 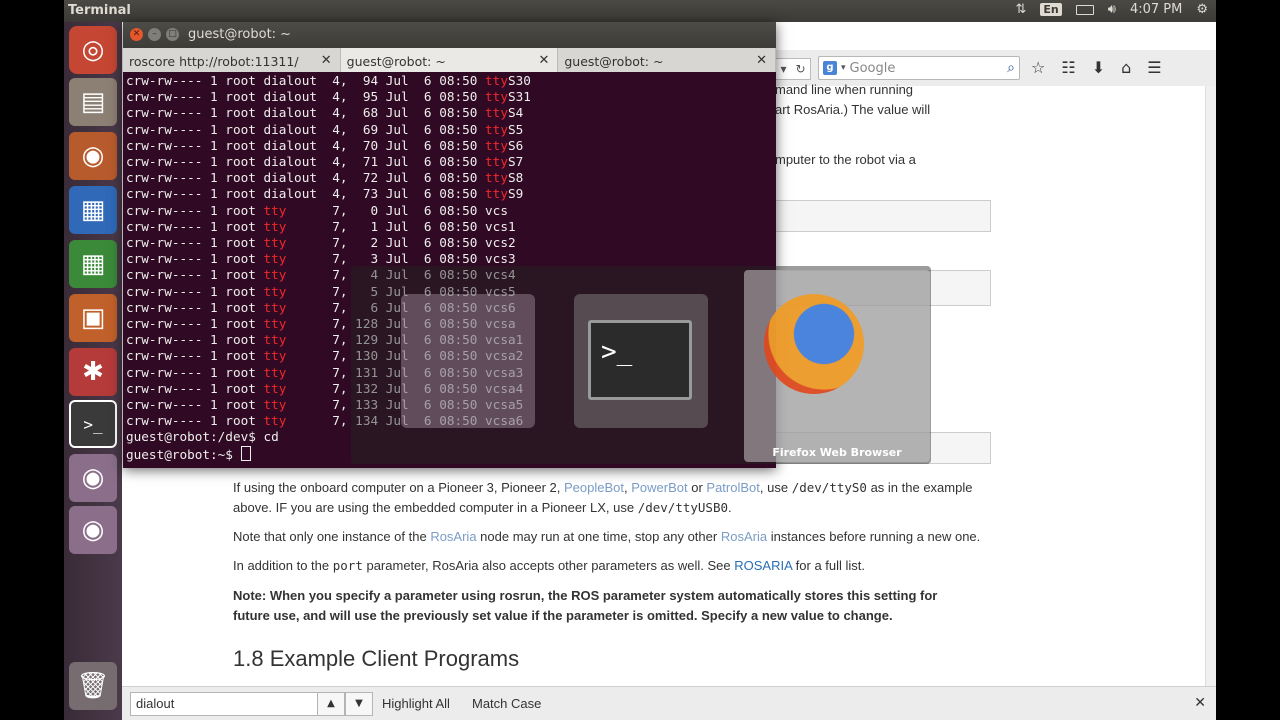 I want to click on firefox-icon: ◉, so click(x=93, y=156).